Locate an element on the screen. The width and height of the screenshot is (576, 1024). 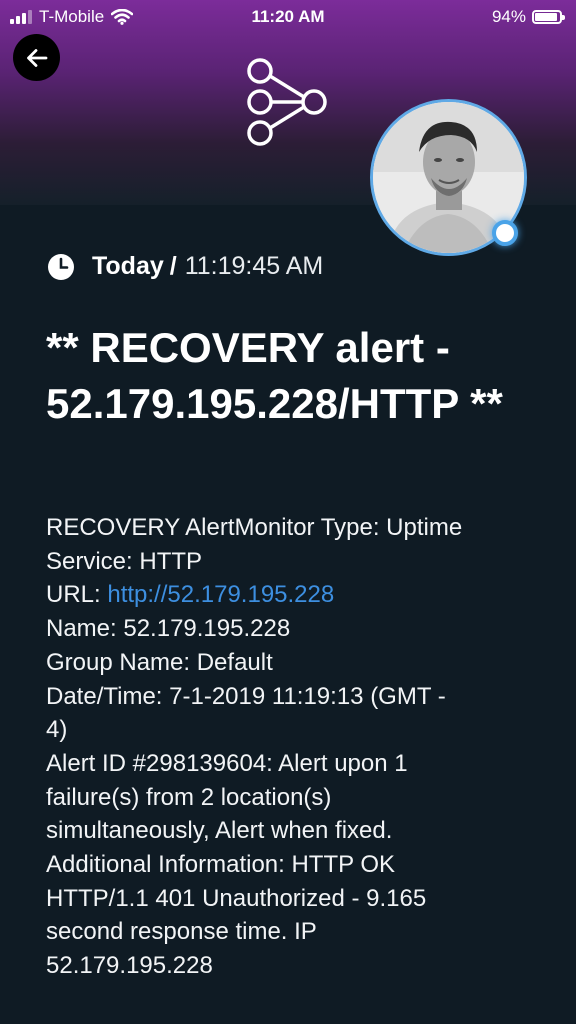
timestamp-day: Today is located at coordinates (128, 266).